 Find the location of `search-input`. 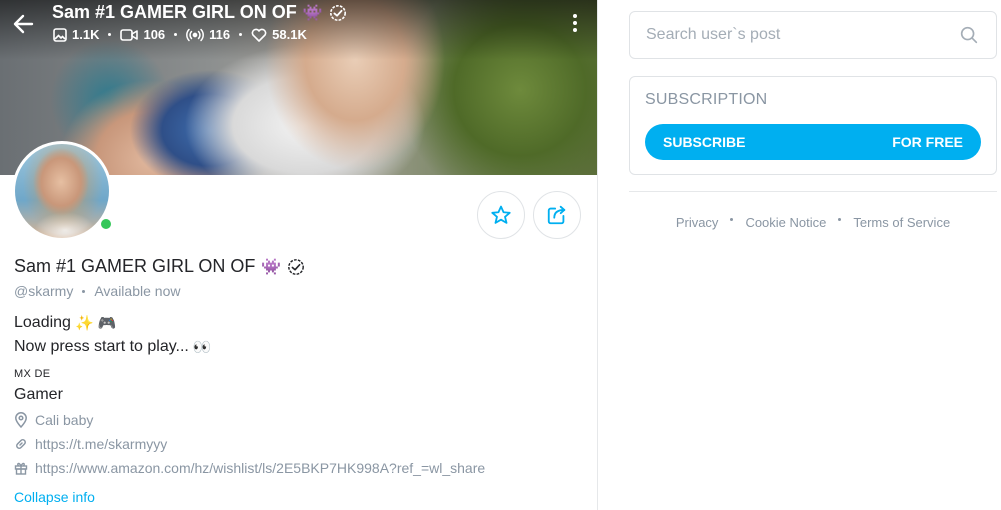

search-input is located at coordinates (802, 35).